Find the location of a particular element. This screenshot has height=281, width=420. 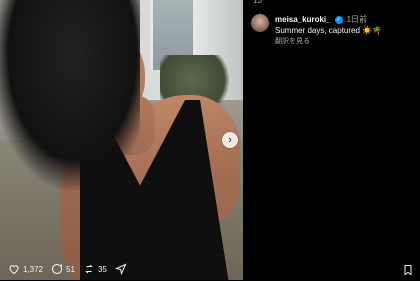

next-image-button: › is located at coordinates (230, 140).